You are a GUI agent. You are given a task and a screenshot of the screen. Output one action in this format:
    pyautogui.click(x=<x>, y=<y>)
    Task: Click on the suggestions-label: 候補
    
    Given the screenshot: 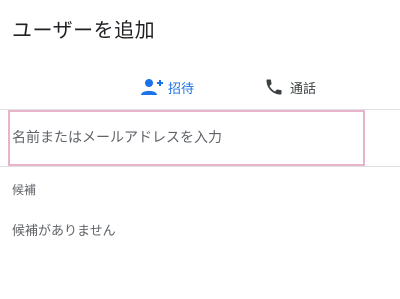 What is the action you would take?
    pyautogui.click(x=24, y=190)
    